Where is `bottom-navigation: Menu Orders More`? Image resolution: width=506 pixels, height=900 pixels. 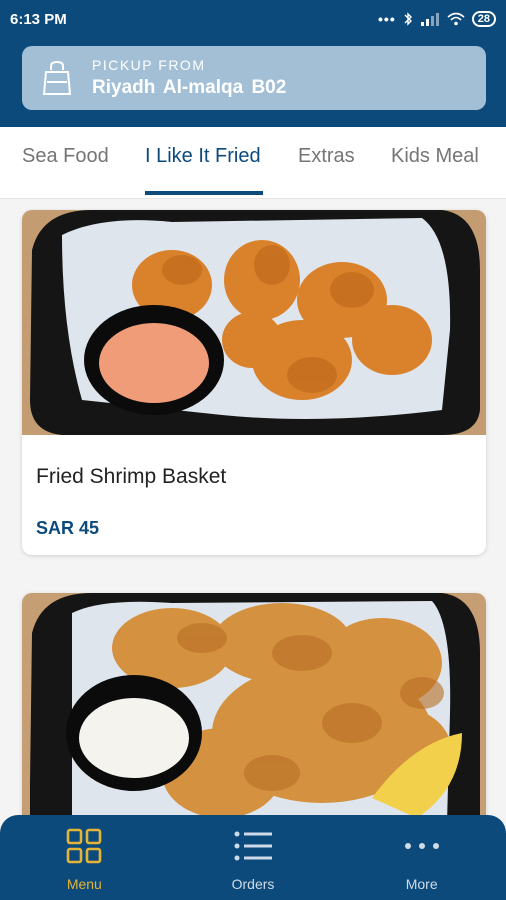 bottom-navigation: Menu Orders More is located at coordinates (253, 857).